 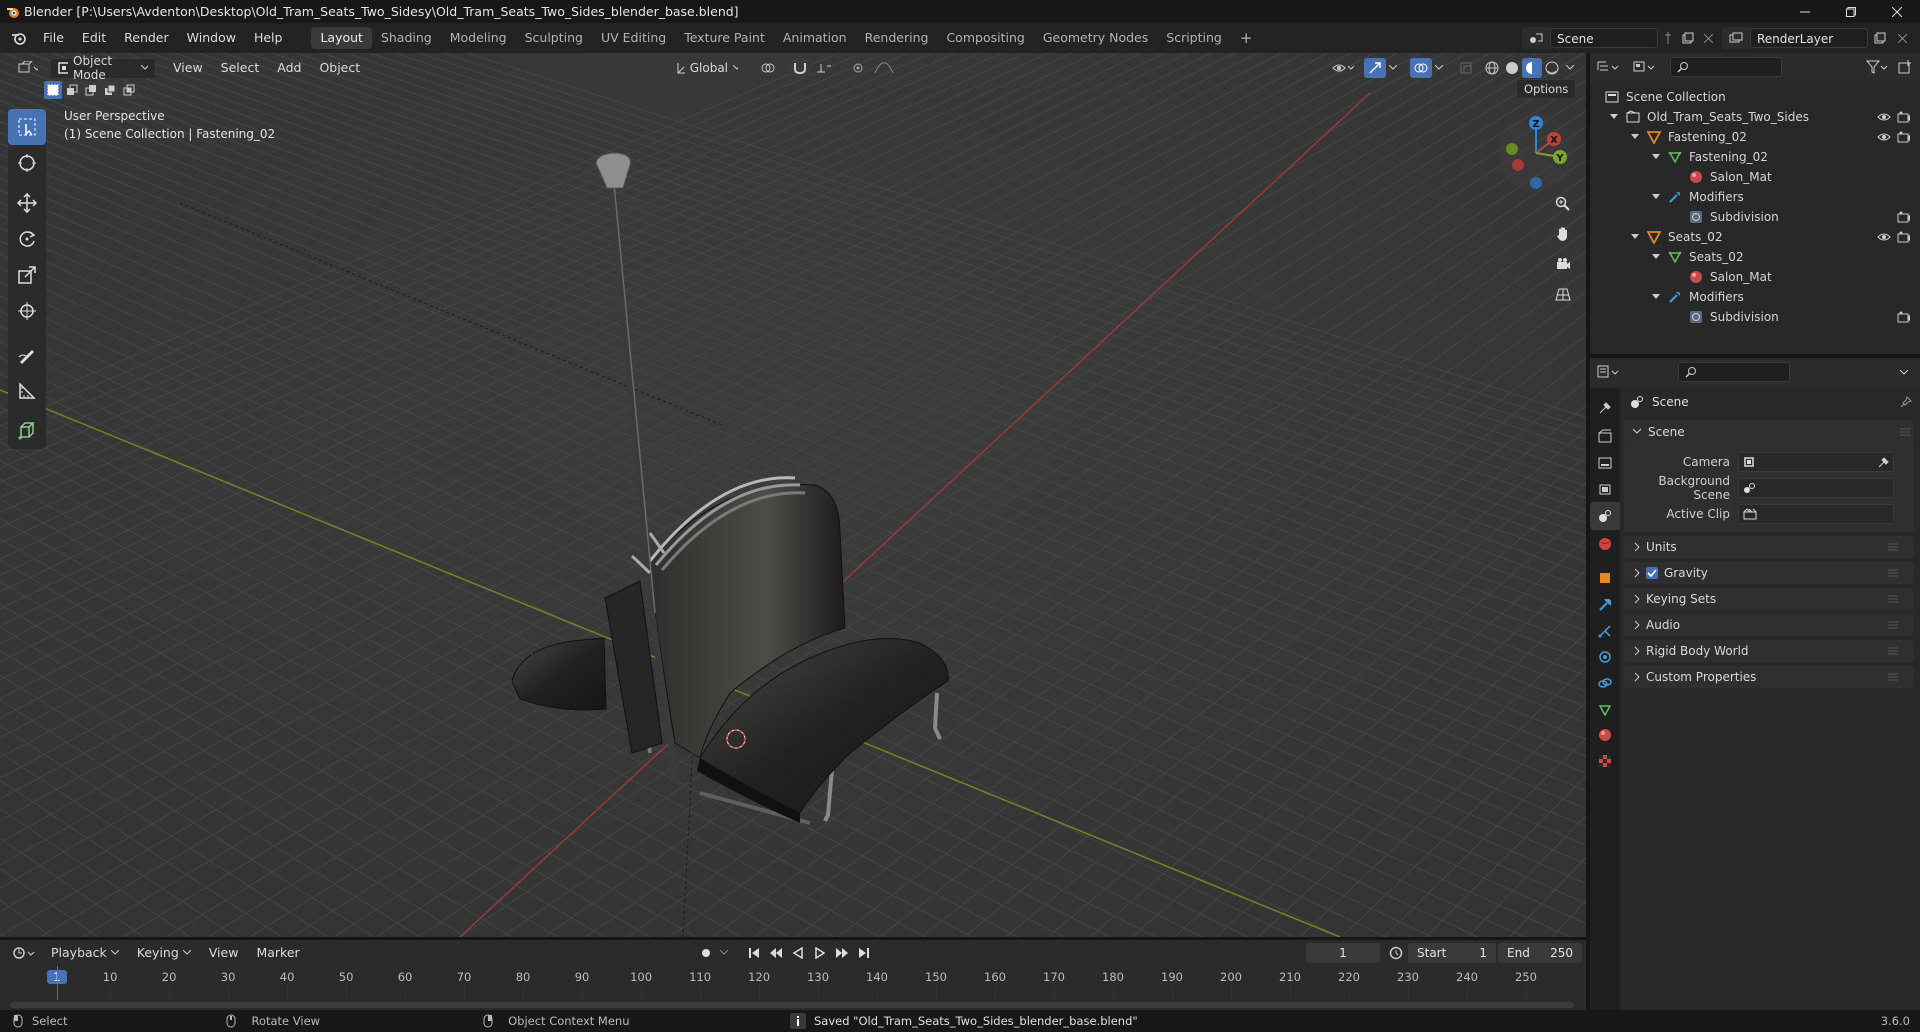 I want to click on start-frame-field: Start 1, so click(x=1452, y=953).